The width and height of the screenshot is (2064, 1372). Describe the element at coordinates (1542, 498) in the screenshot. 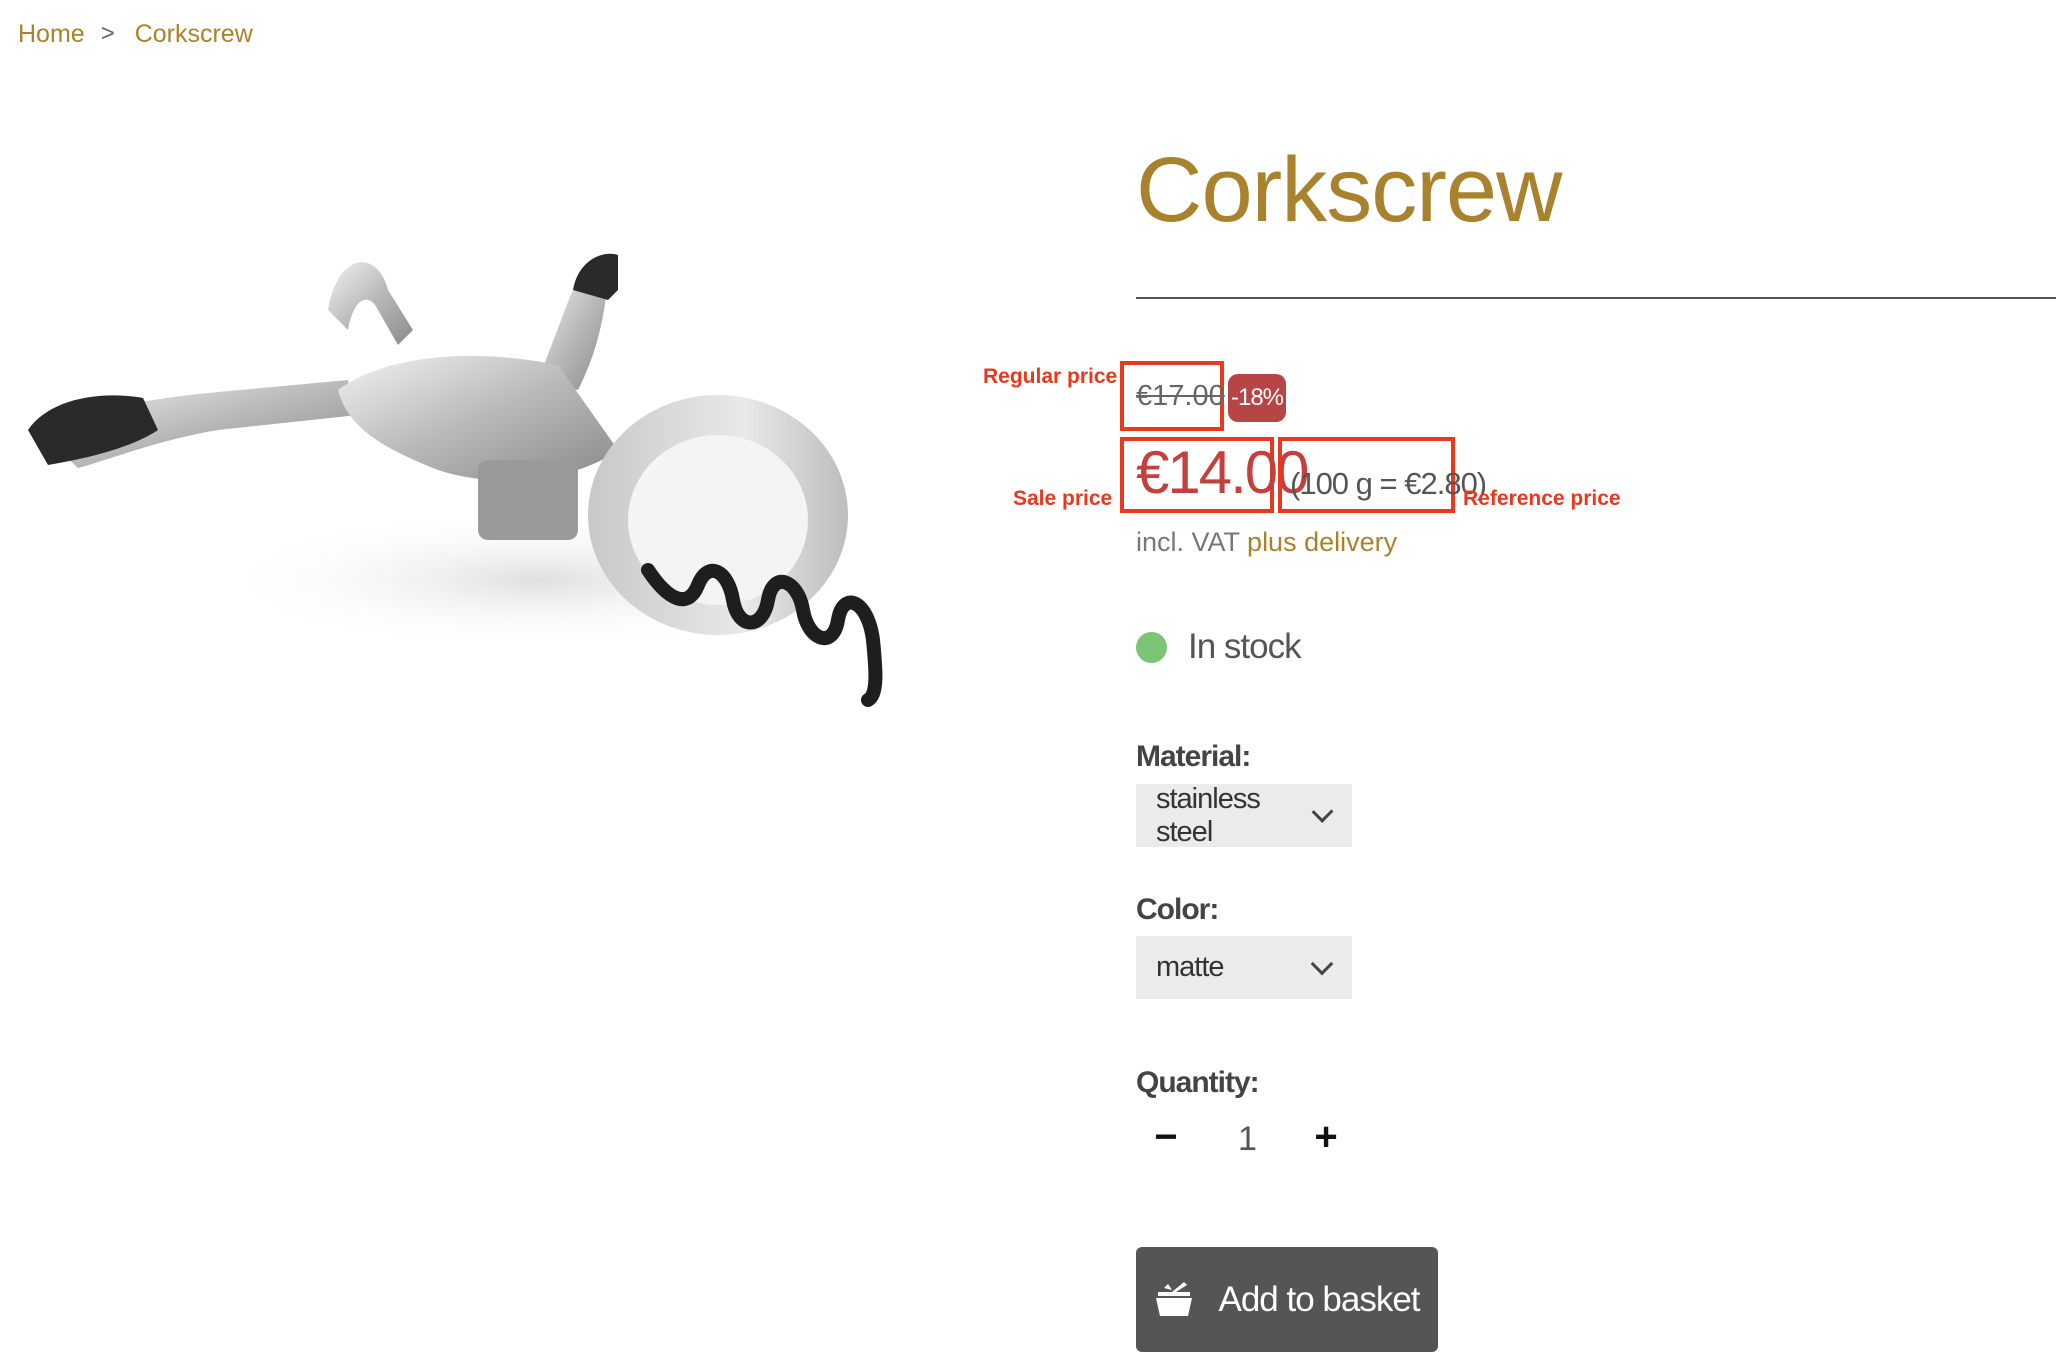

I see `annotation-reference-price-label: Reference price` at that location.